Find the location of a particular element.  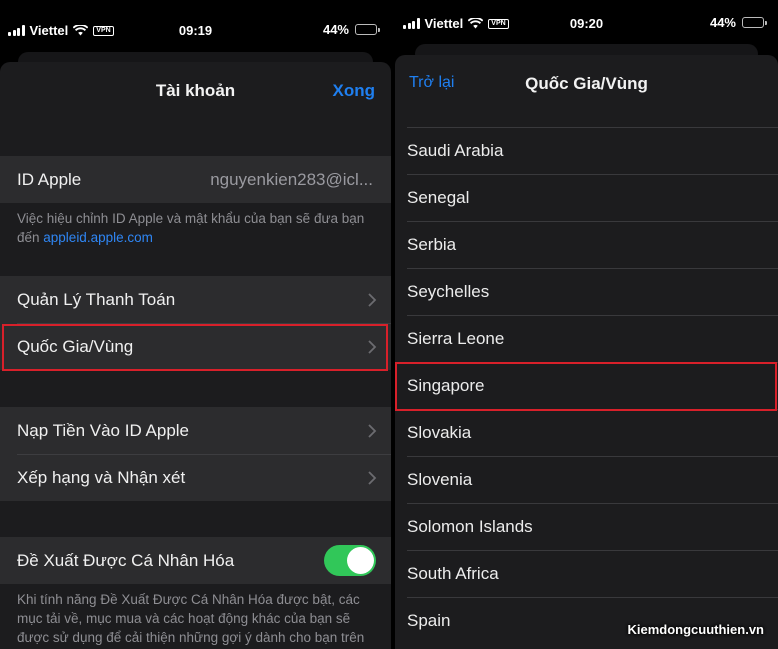

add-funds-label: Nạp Tiền Vào ID Apple is located at coordinates (103, 430).